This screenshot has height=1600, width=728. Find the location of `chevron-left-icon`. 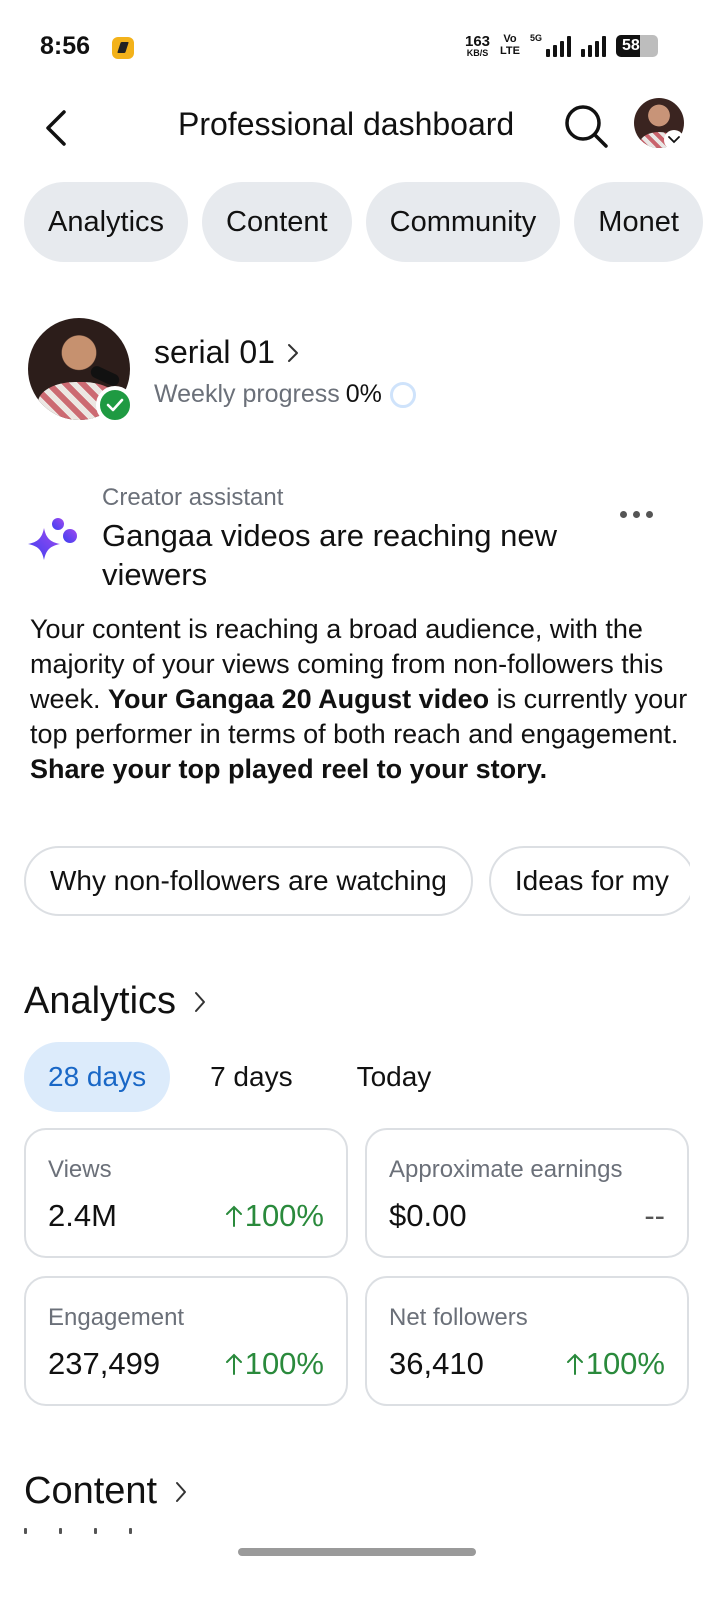

chevron-left-icon is located at coordinates (56, 128).